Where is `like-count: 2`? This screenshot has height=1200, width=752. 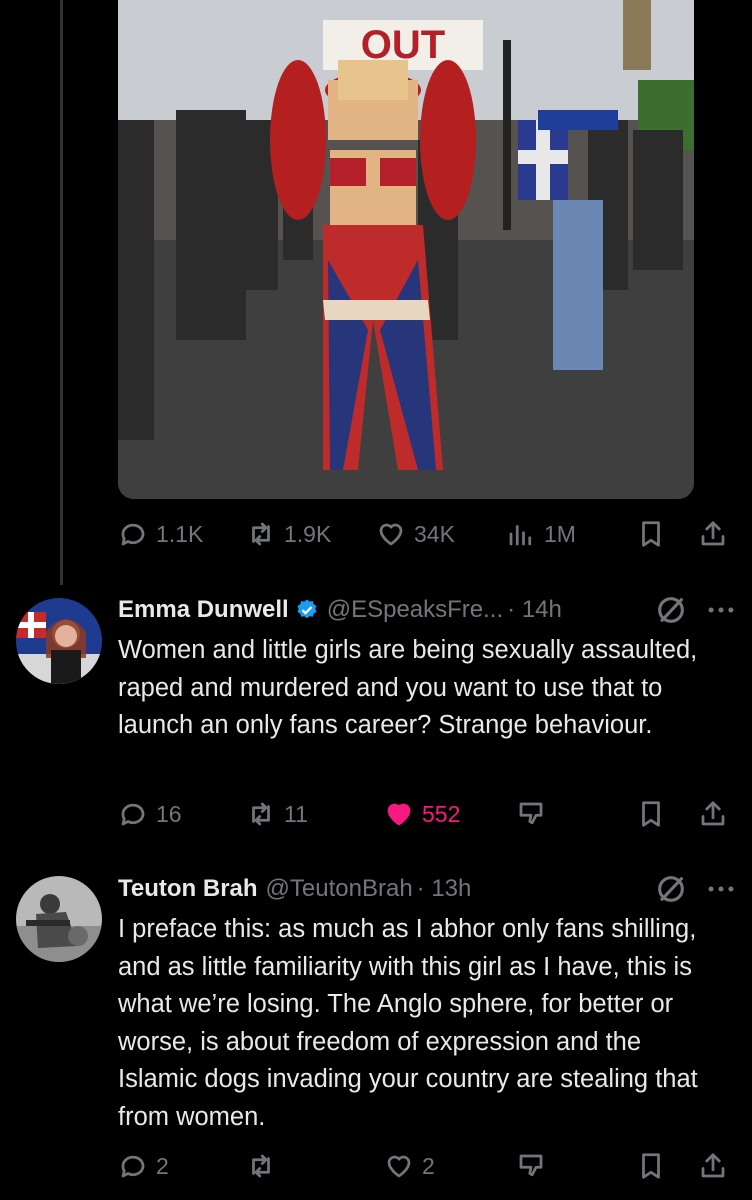
like-count: 2 is located at coordinates (428, 1165).